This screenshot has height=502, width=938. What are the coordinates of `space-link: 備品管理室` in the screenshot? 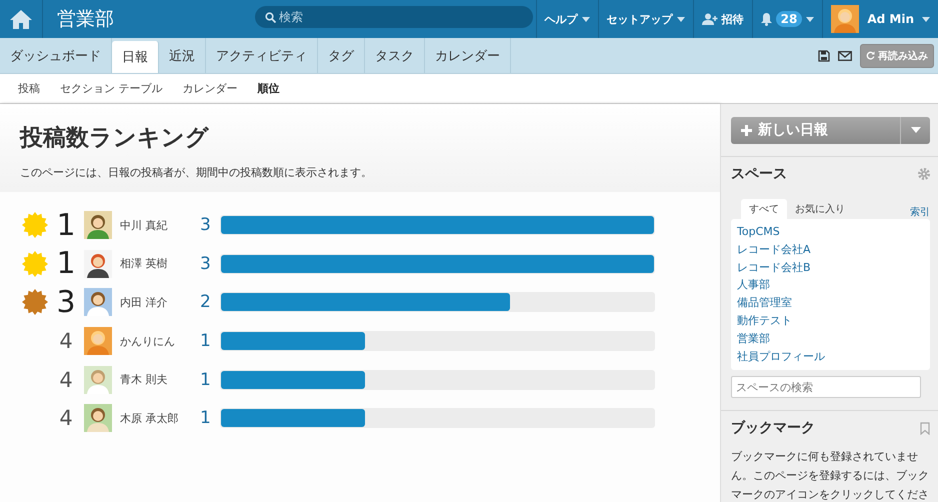 It's located at (830, 303).